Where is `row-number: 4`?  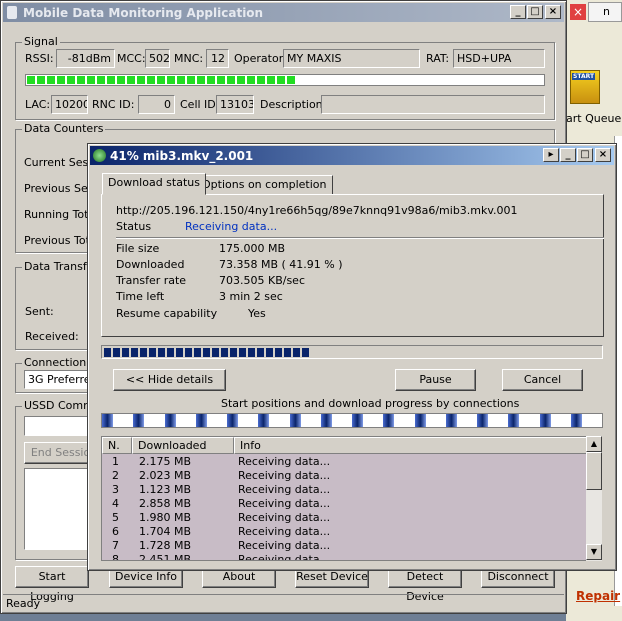 row-number: 4 is located at coordinates (115, 503).